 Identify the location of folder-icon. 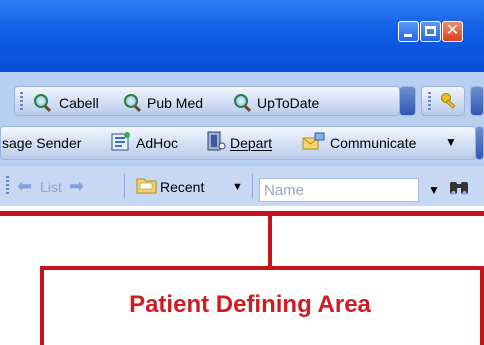
(146, 186).